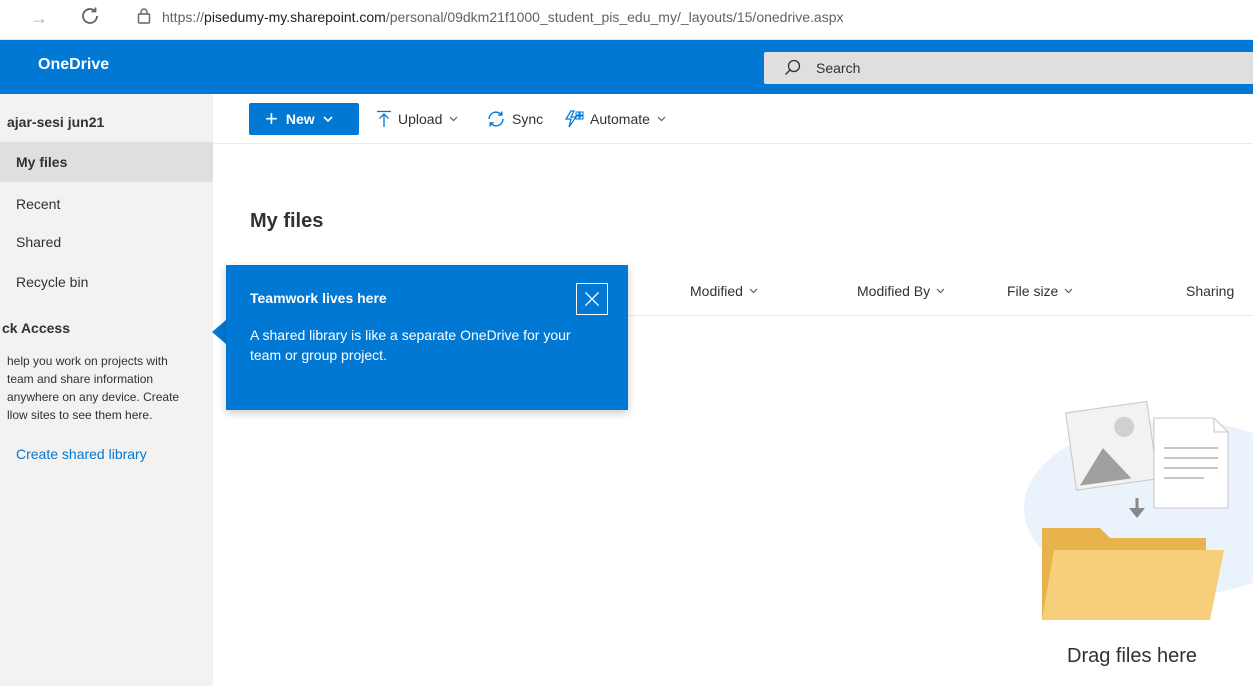 Image resolution: width=1253 pixels, height=686 pixels. I want to click on sync-label: Sync, so click(528, 119).